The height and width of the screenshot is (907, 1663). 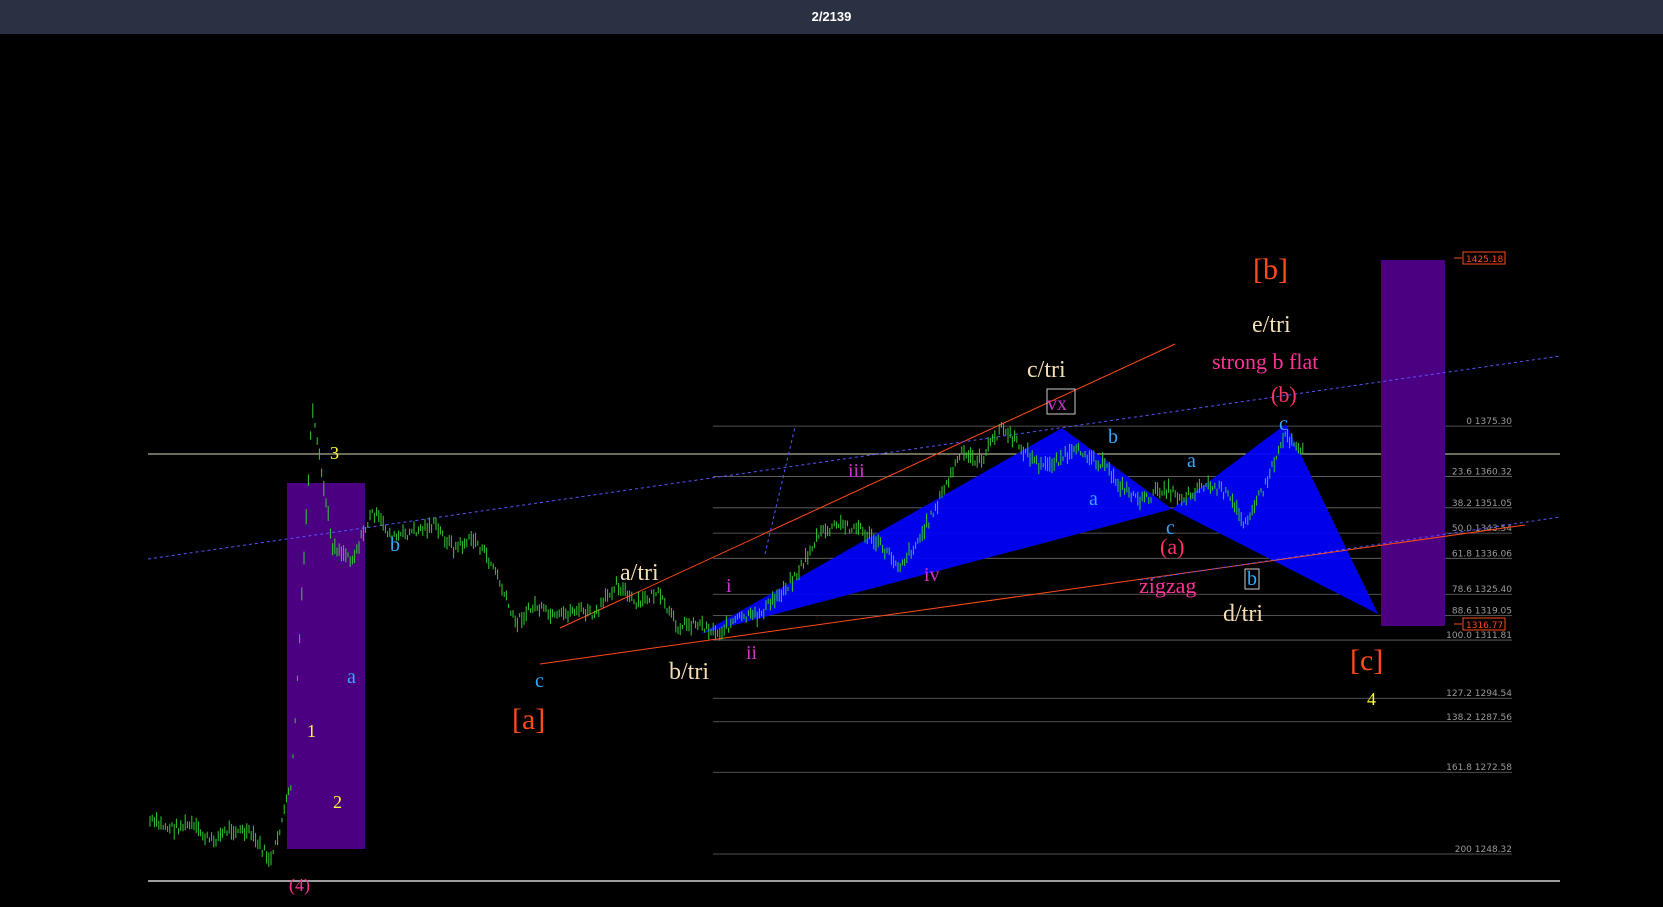 What do you see at coordinates (1489, 422) in the screenshot?
I see `fib-label: 0 1375.30` at bounding box center [1489, 422].